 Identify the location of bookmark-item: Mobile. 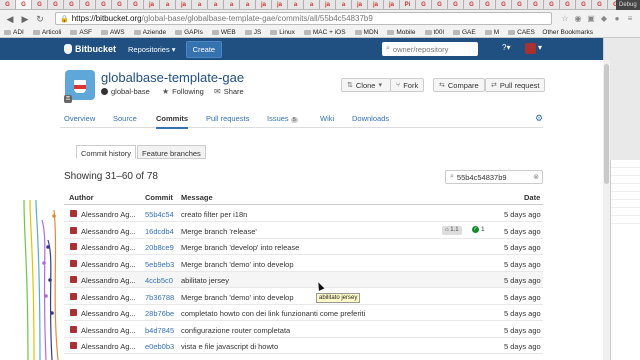
(401, 32).